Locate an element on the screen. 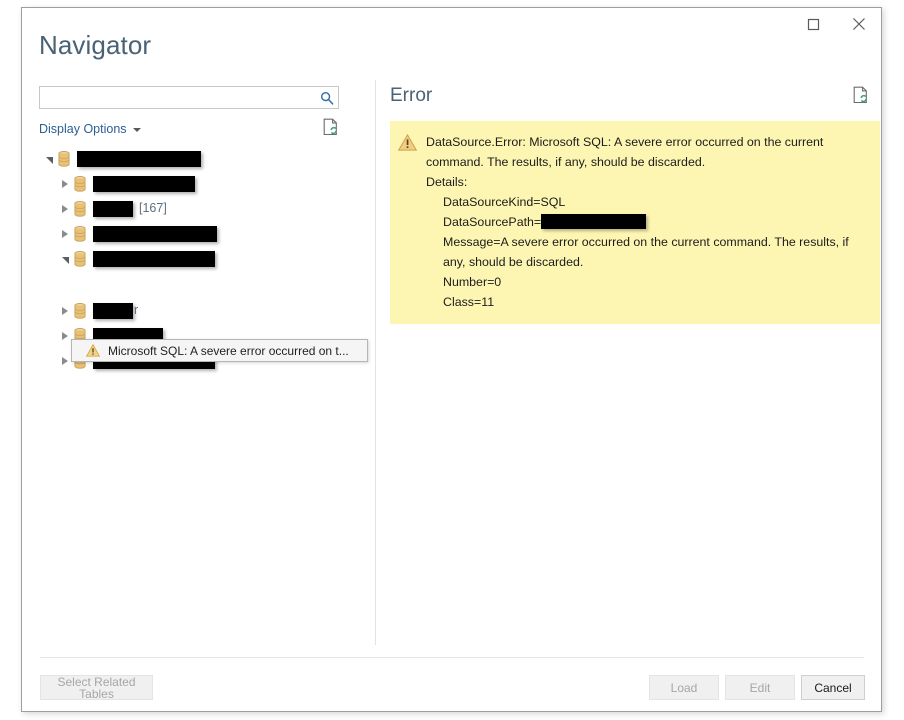 The width and height of the screenshot is (904, 720). error-line-redacted: DataSourcePath= is located at coordinates (648, 222).